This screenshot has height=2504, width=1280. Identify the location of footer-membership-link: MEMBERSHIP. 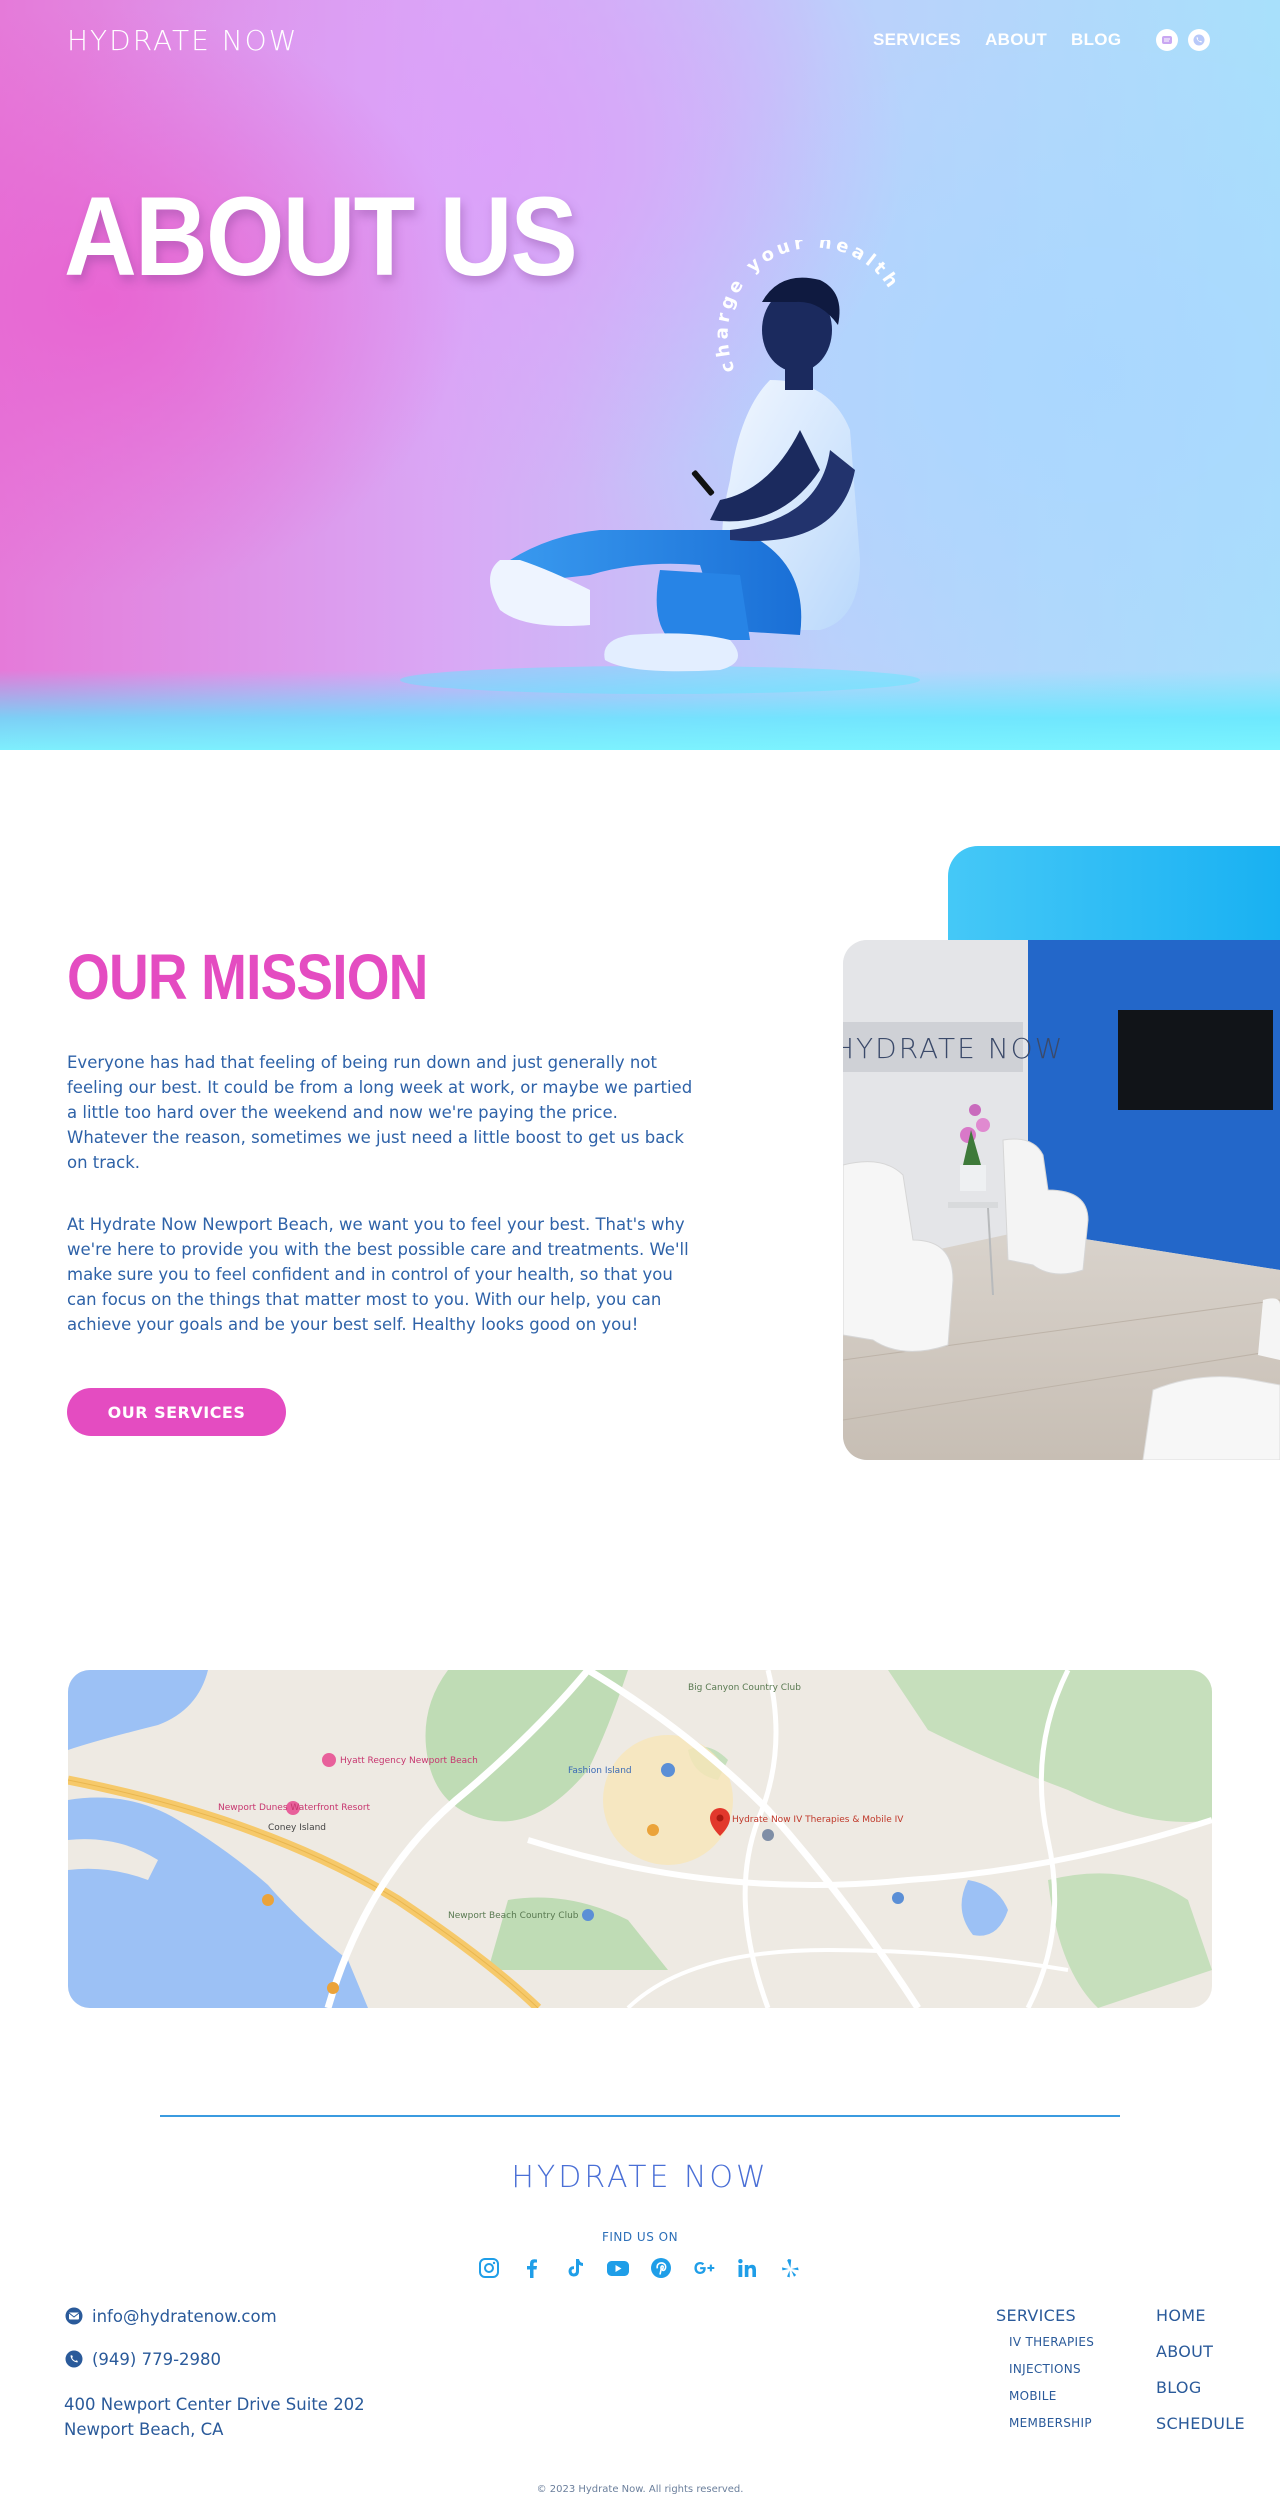
(1051, 2429).